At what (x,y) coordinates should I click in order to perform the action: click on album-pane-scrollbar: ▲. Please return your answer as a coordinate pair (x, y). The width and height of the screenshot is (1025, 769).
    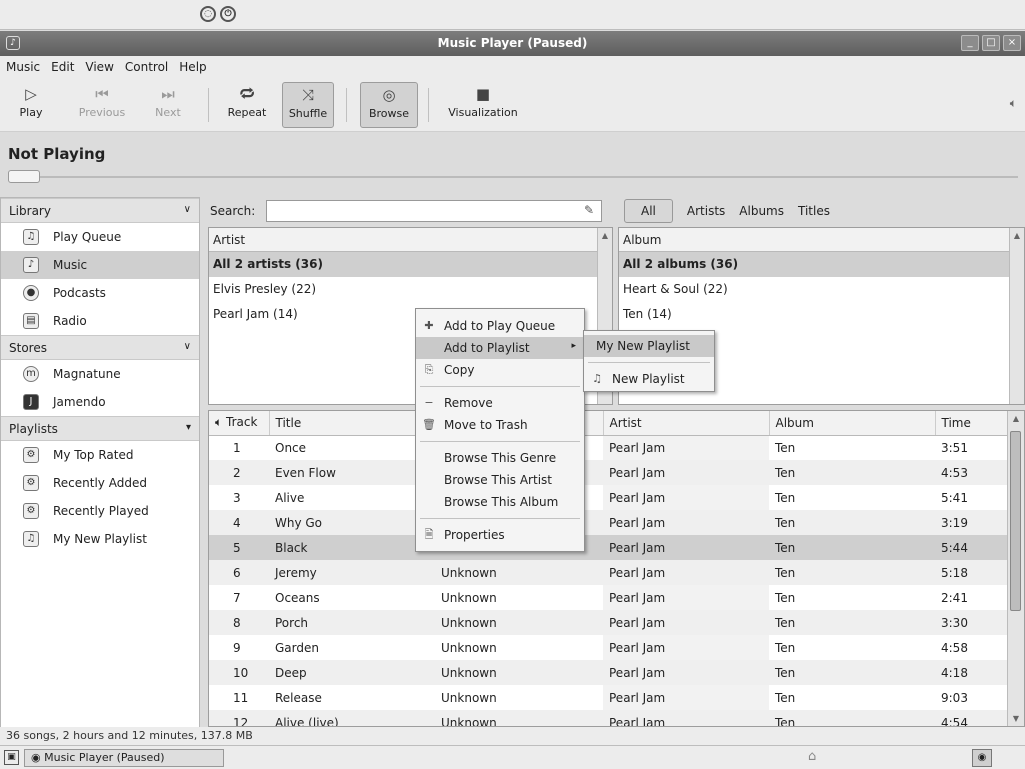
    Looking at the image, I should click on (1016, 316).